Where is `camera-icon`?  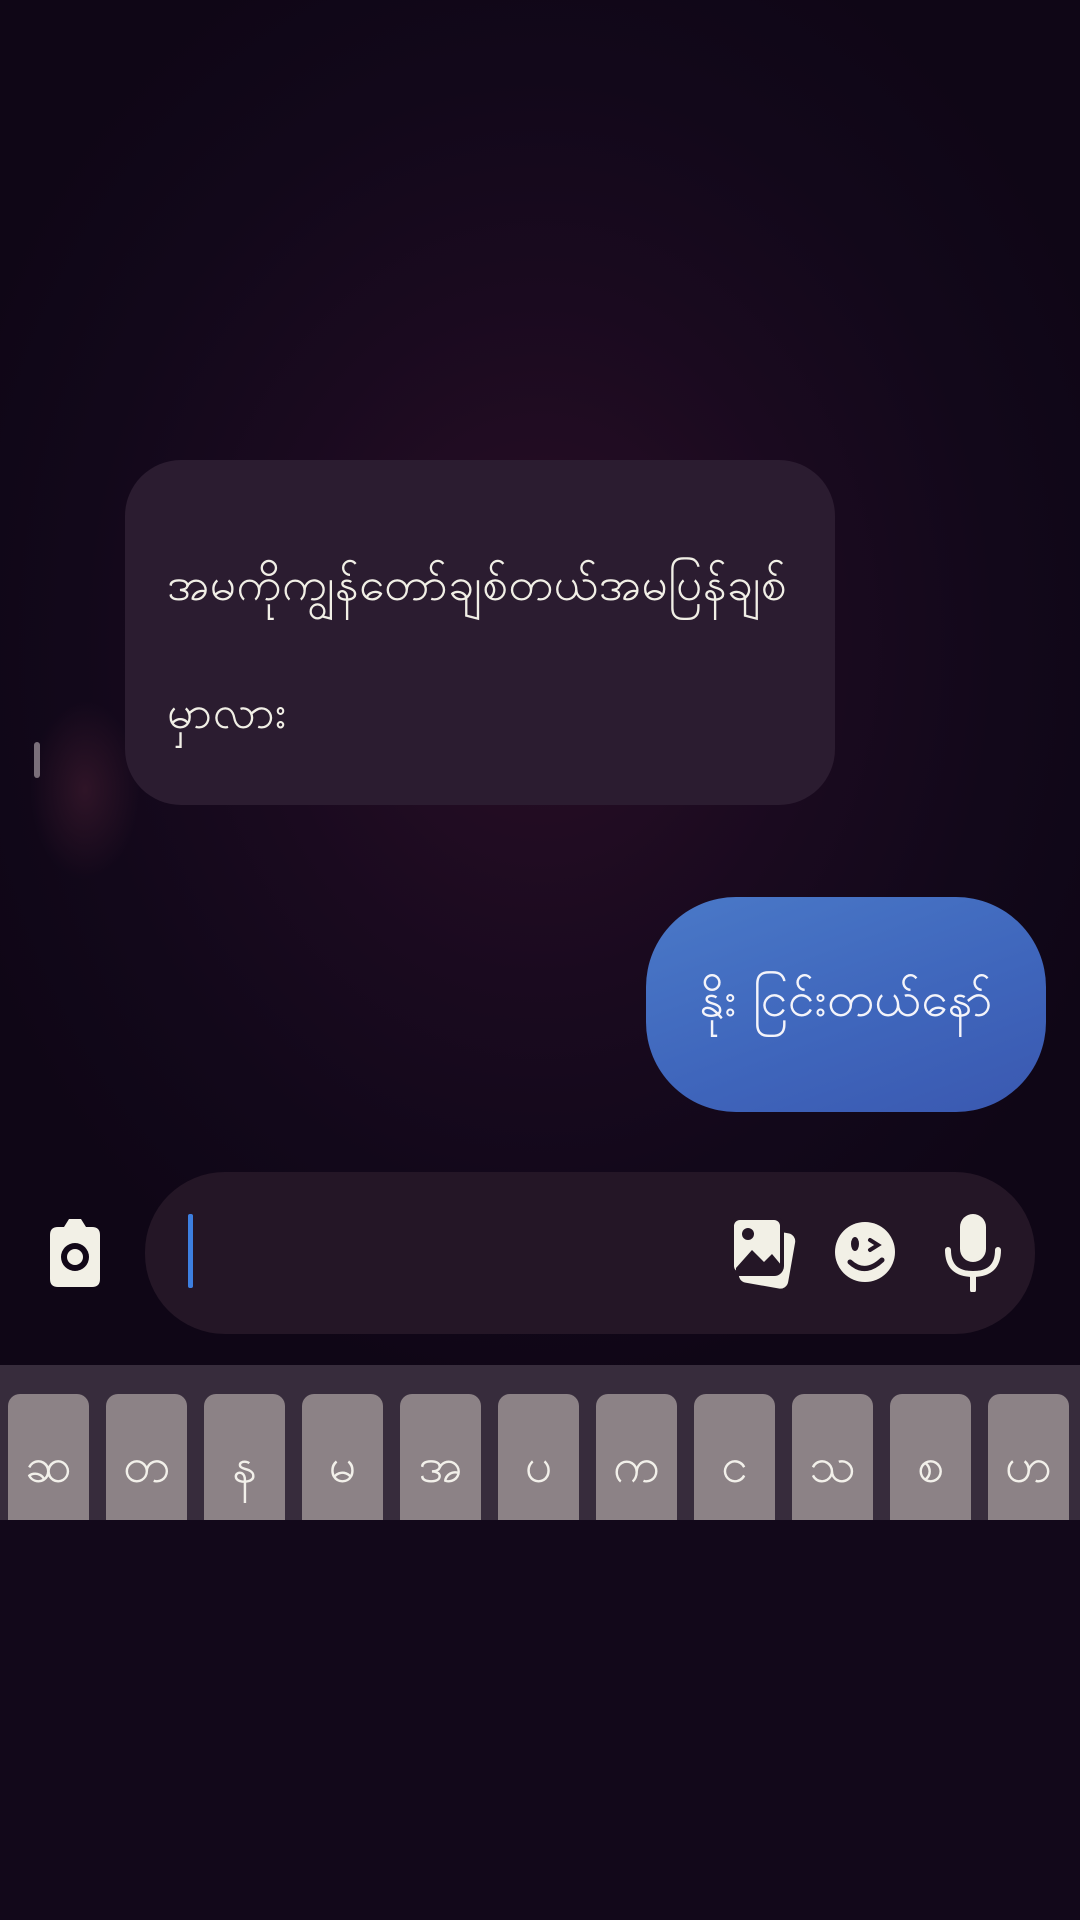 camera-icon is located at coordinates (75, 1253).